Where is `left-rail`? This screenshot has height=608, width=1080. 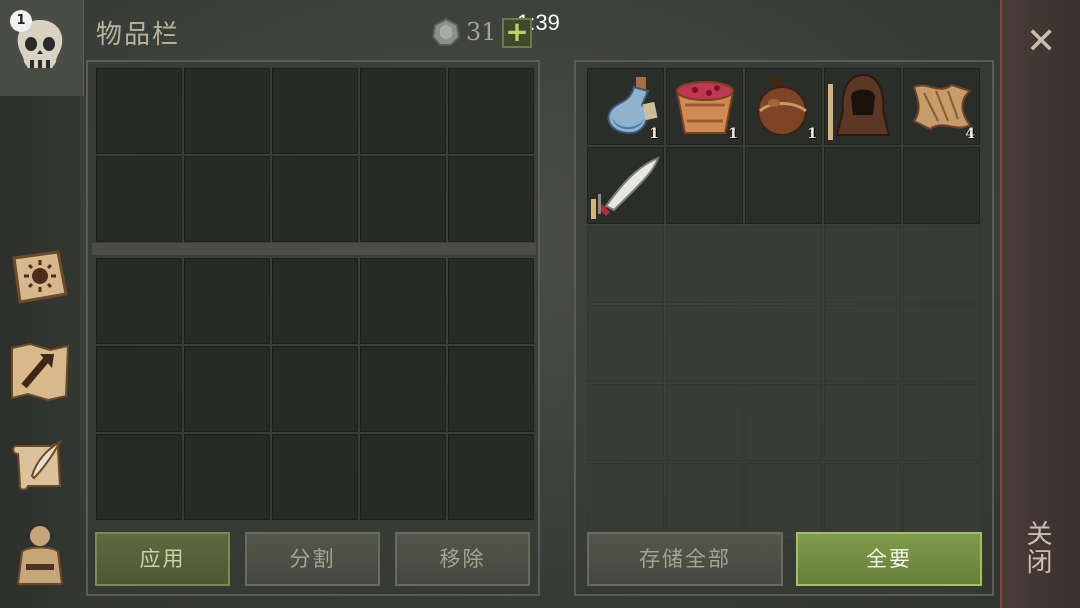 left-rail is located at coordinates (42, 304).